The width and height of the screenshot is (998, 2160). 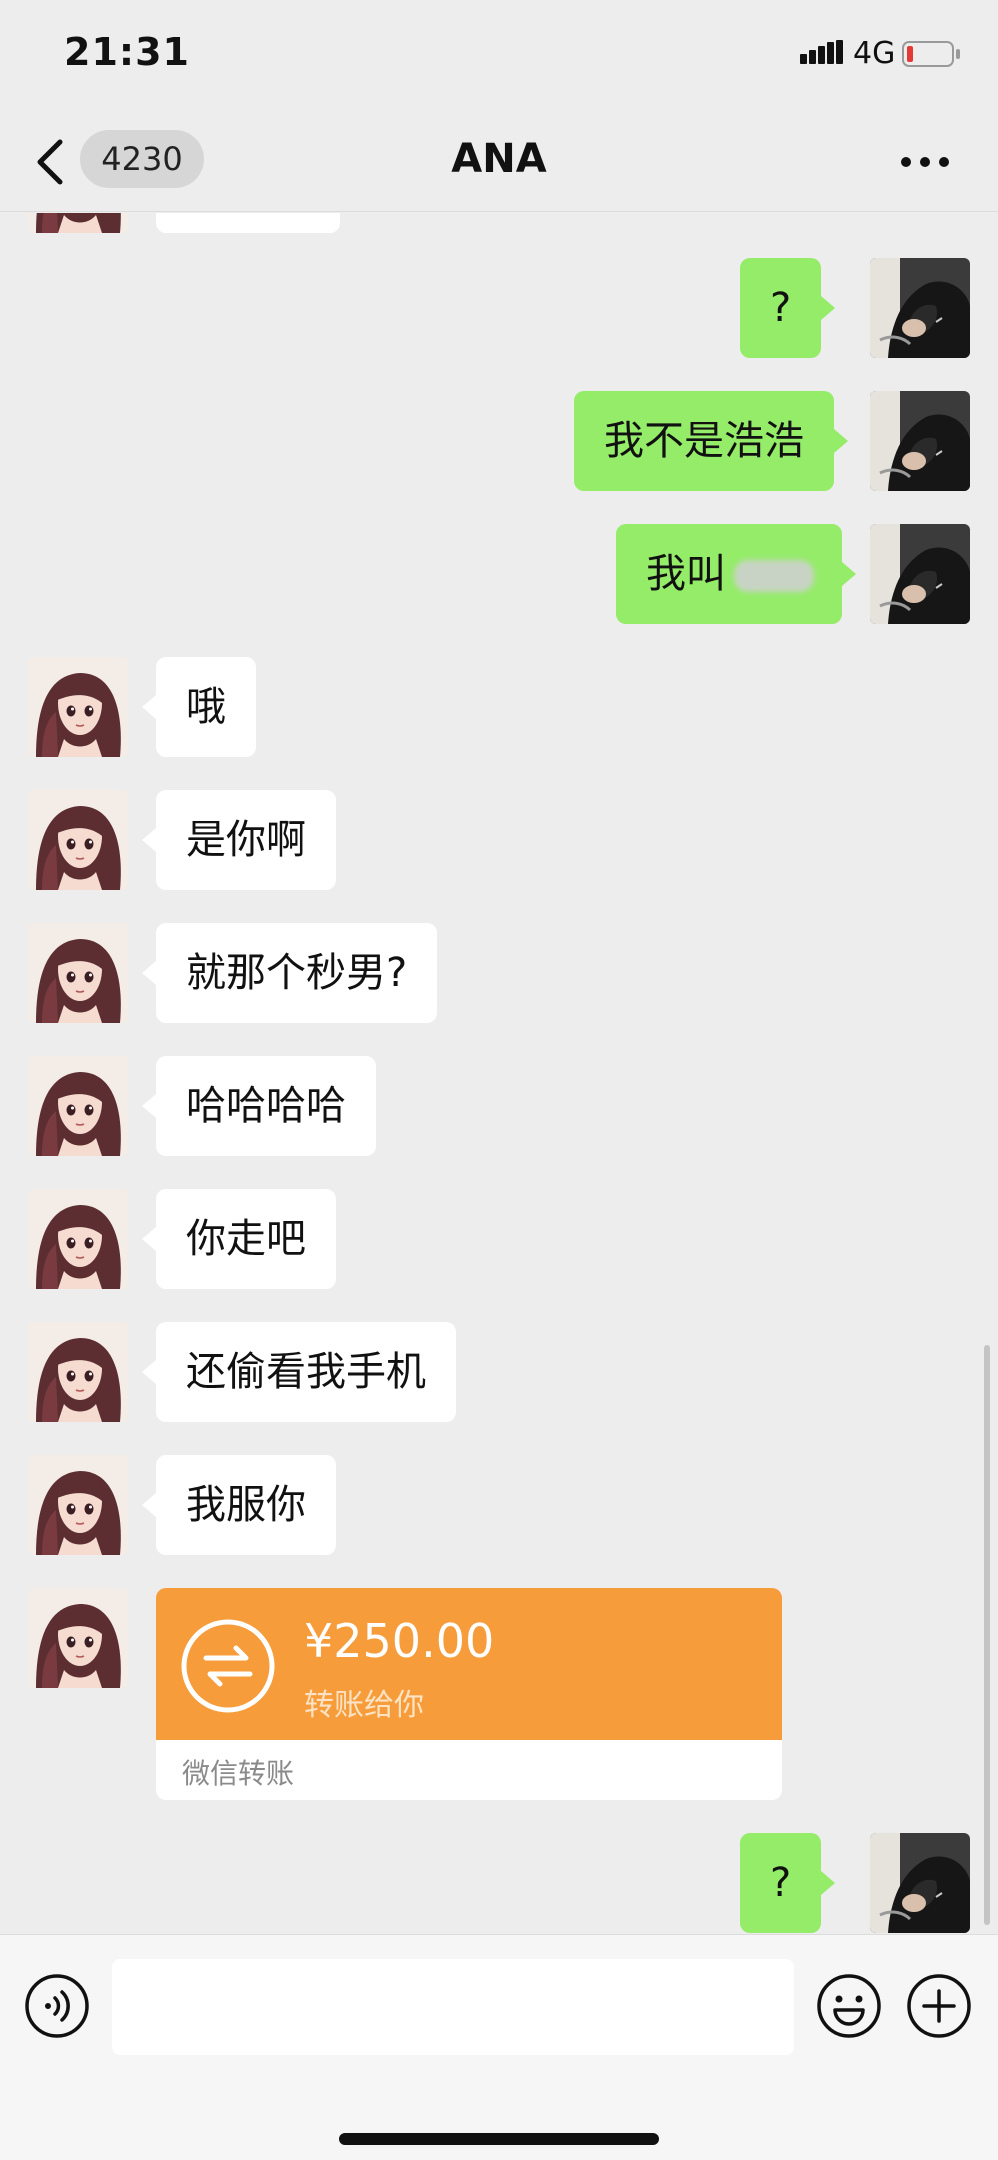 What do you see at coordinates (127, 52) in the screenshot?
I see `status-time: 21:31` at bounding box center [127, 52].